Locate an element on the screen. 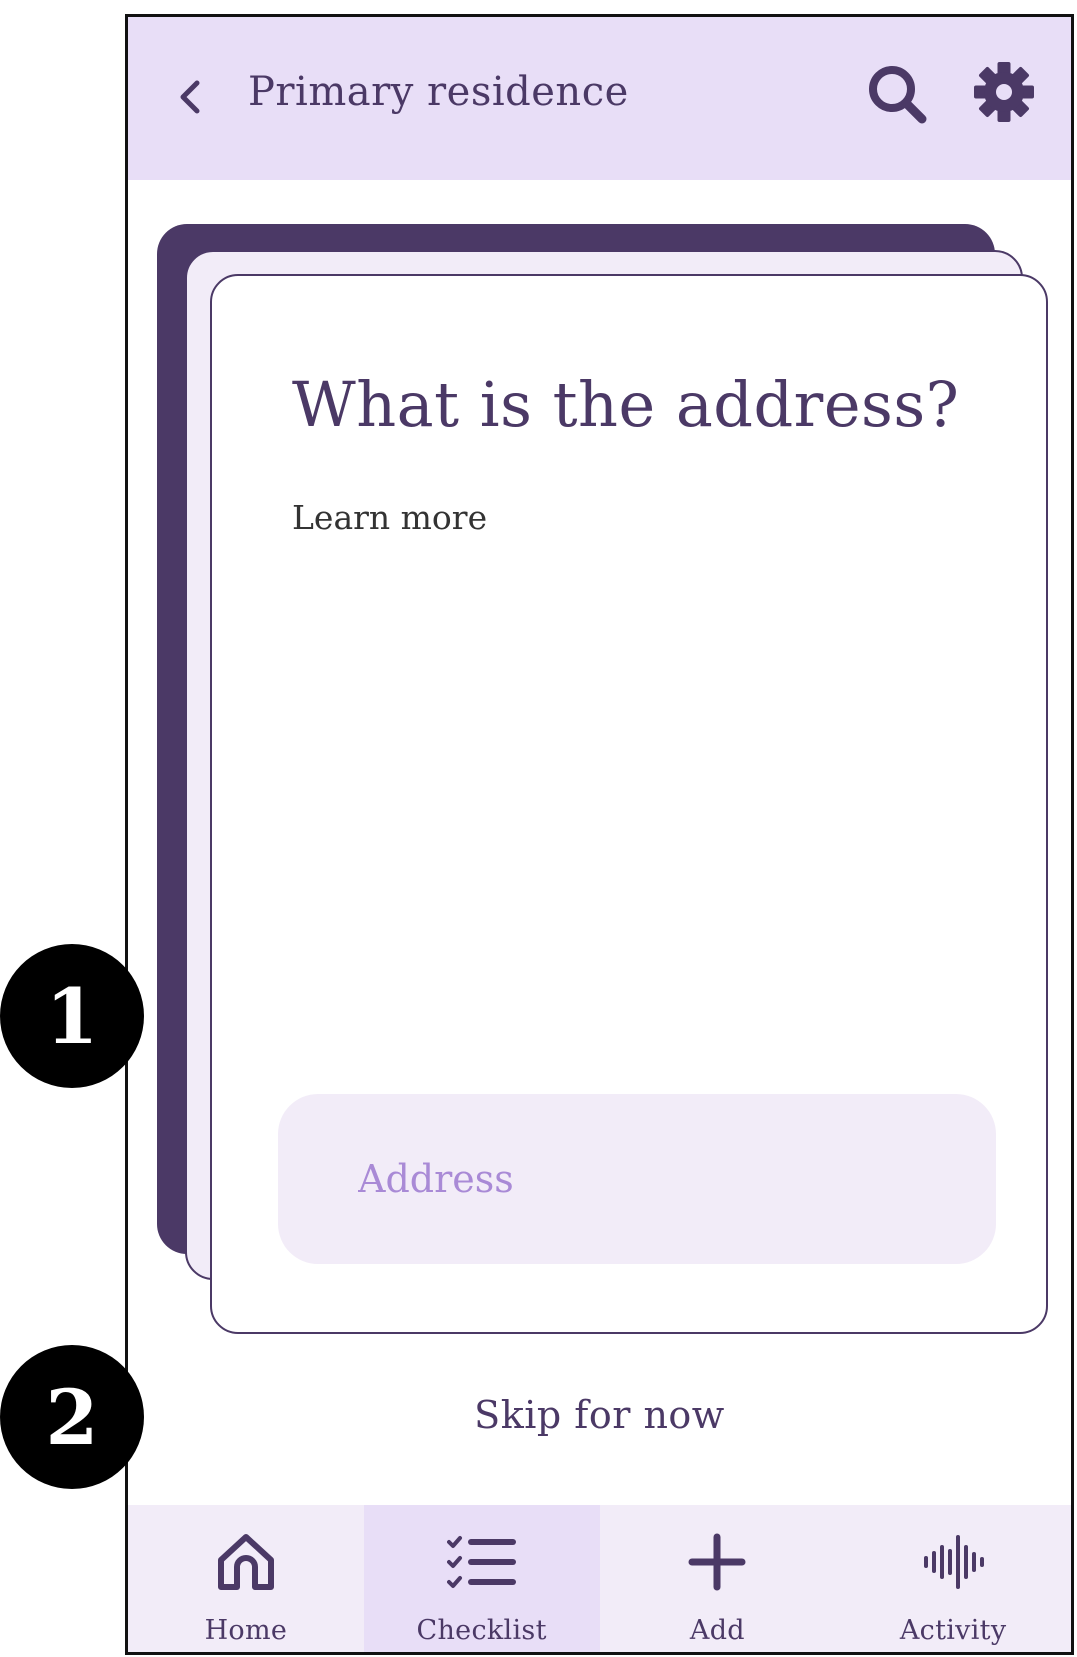 The width and height of the screenshot is (1077, 1657). nav-item-activity: Activity is located at coordinates (953, 1578).